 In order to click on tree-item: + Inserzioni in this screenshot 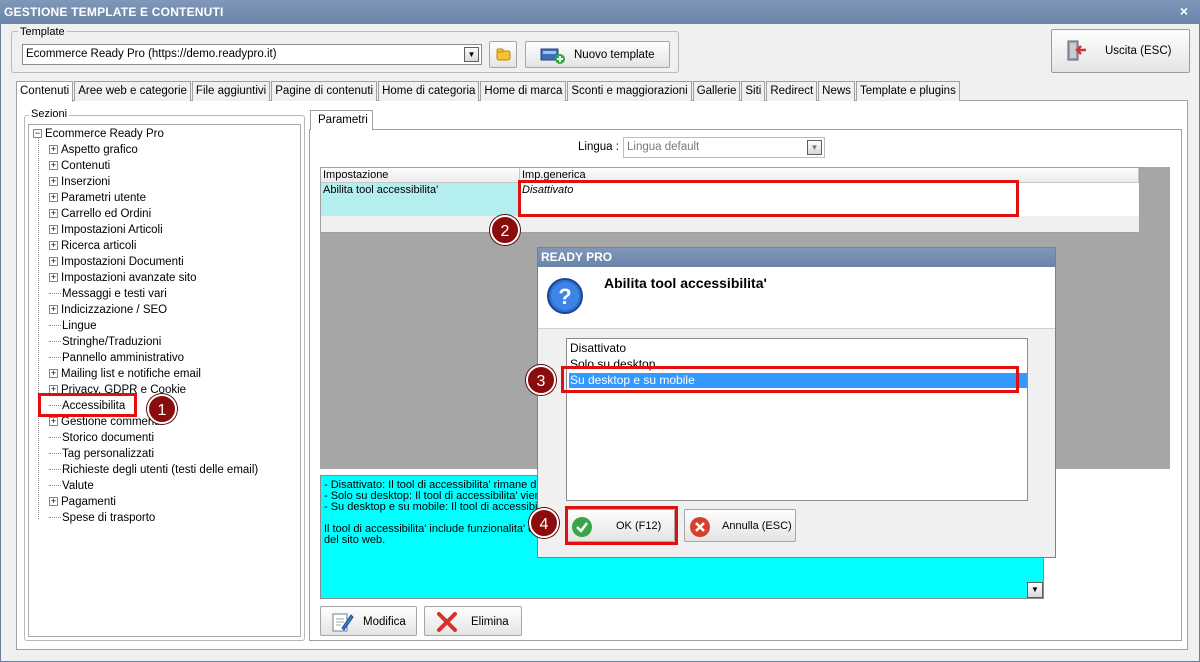, I will do `click(79, 182)`.